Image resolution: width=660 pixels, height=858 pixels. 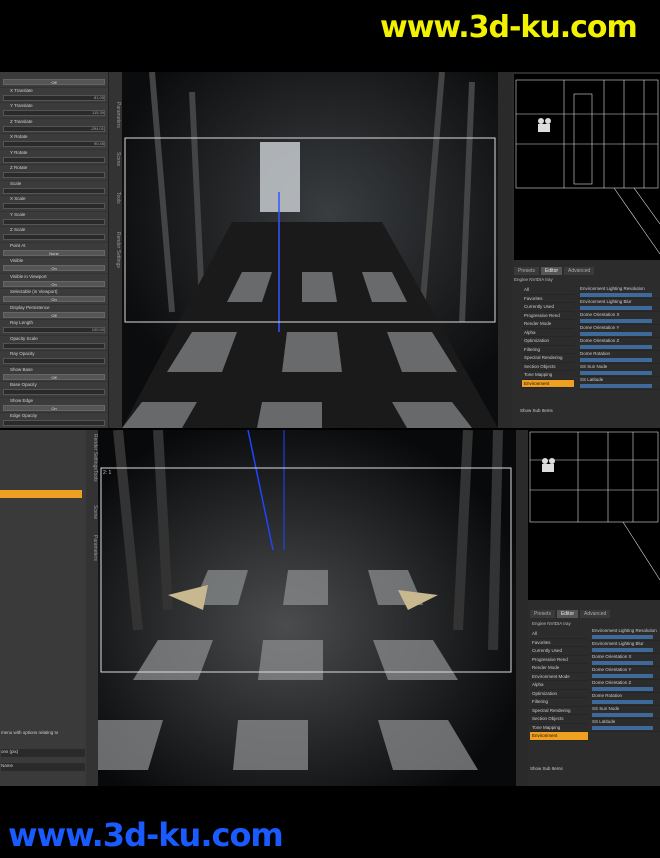 What do you see at coordinates (116, 250) in the screenshot?
I see `tab-render-settings: Render Settings` at bounding box center [116, 250].